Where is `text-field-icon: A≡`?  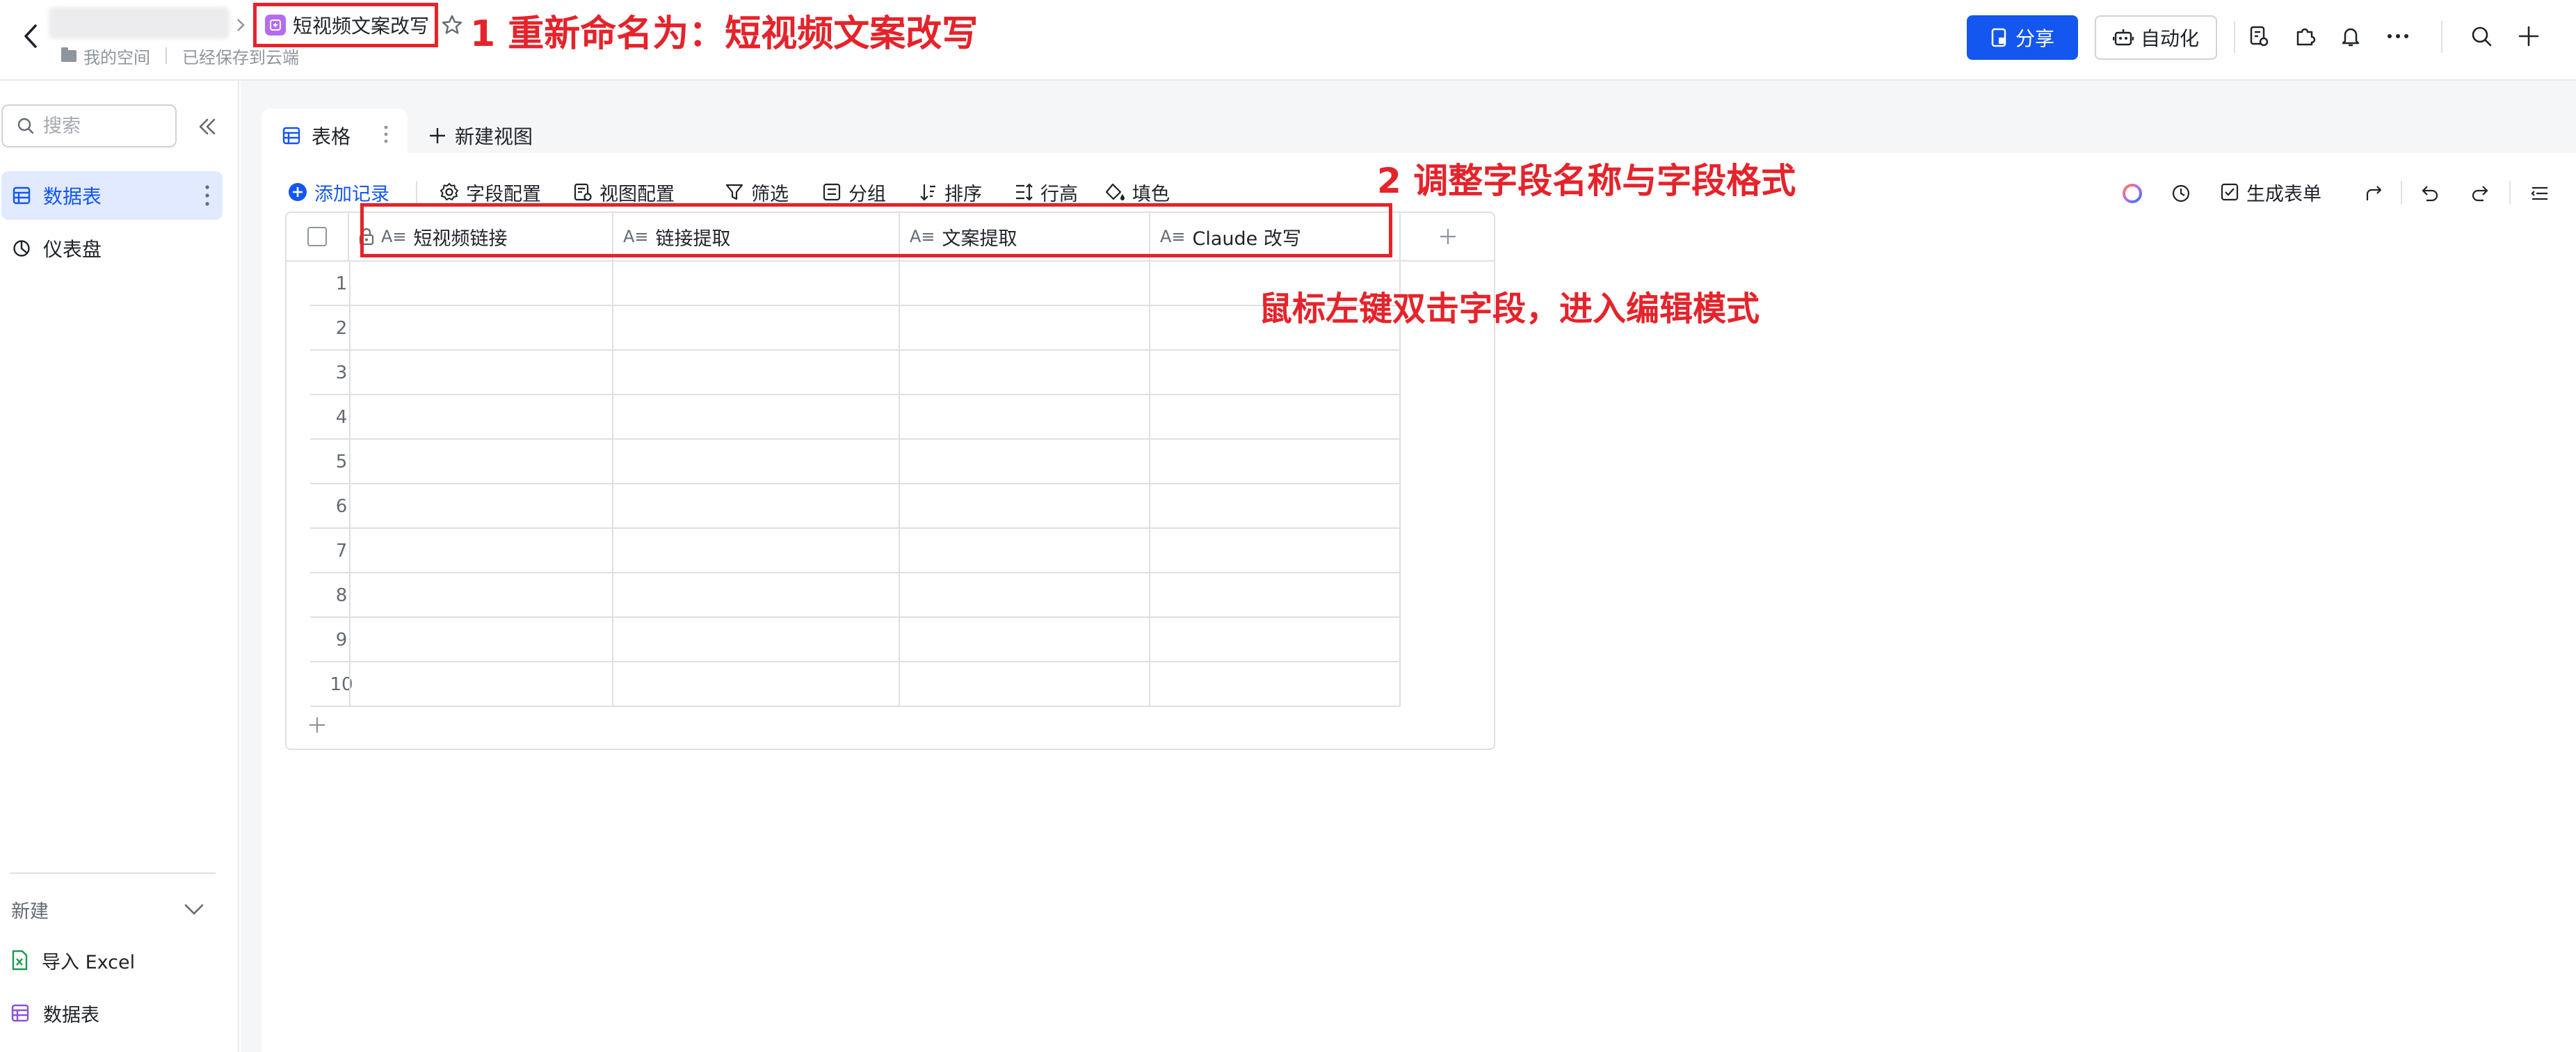
text-field-icon: A≡ is located at coordinates (923, 237).